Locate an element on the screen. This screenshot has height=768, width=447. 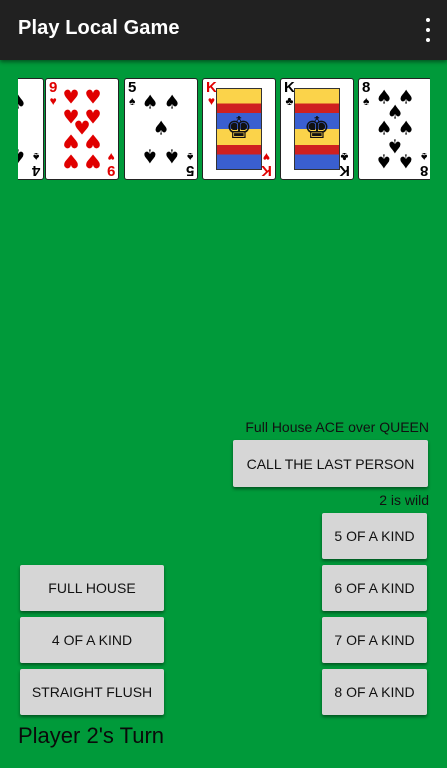
card-index: 4 ♠ is located at coordinates (35, 164).